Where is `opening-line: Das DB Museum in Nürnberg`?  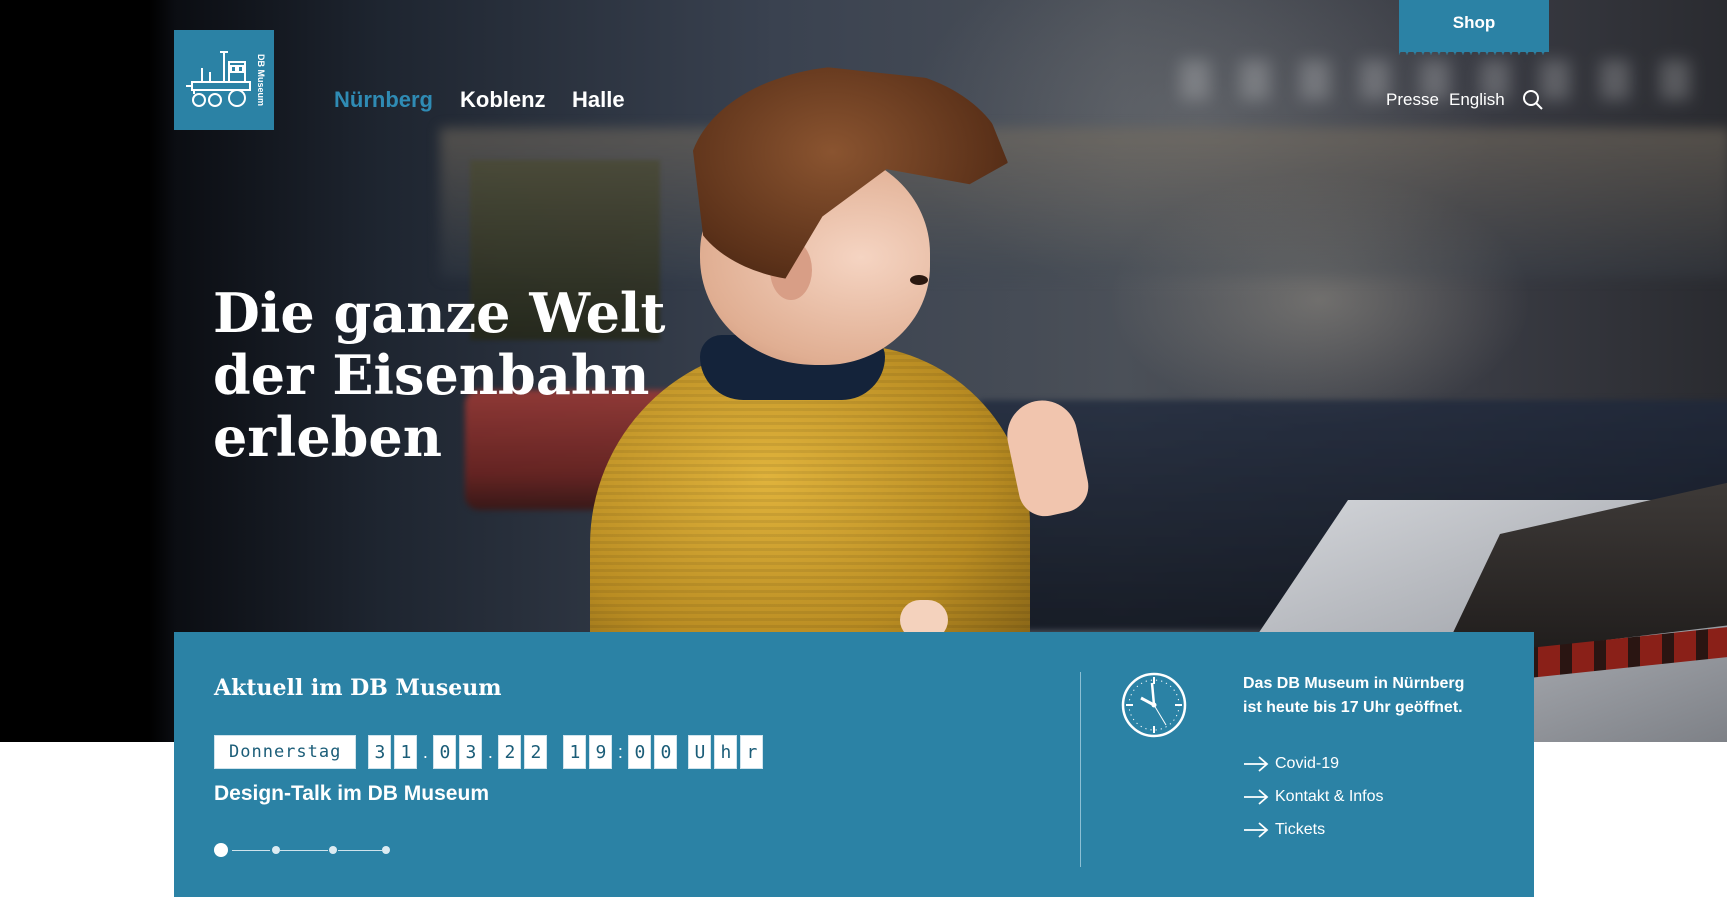
opening-line: Das DB Museum in Nürnberg is located at coordinates (1354, 683).